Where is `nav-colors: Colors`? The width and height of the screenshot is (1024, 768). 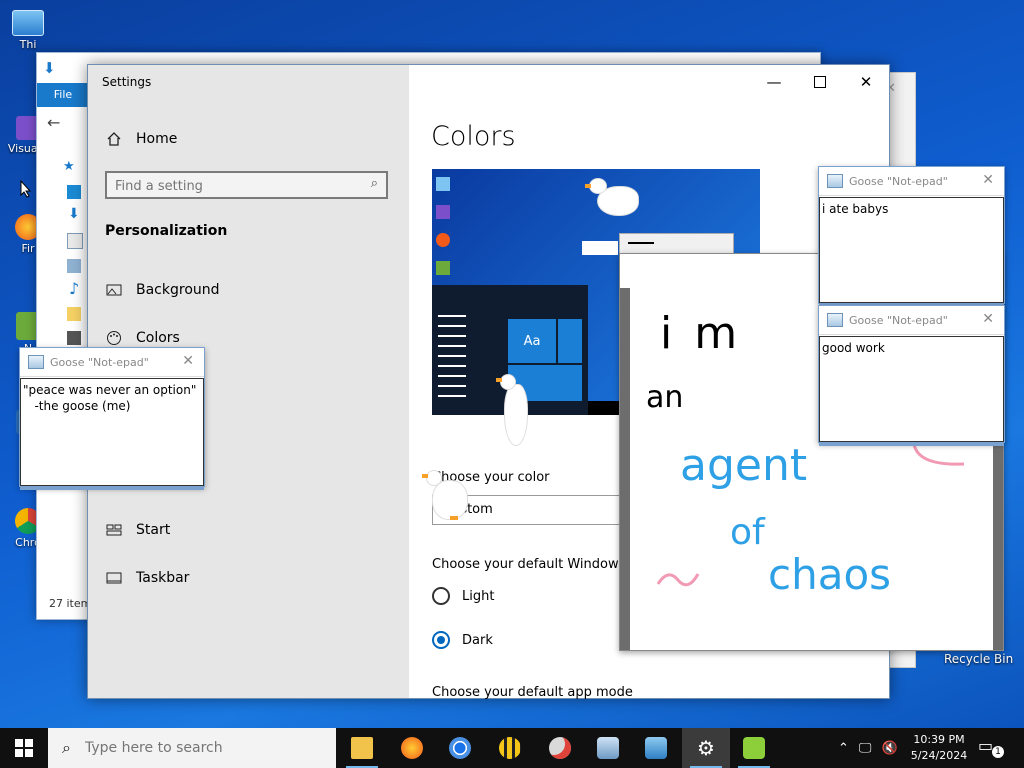
nav-colors: Colors is located at coordinates (143, 338).